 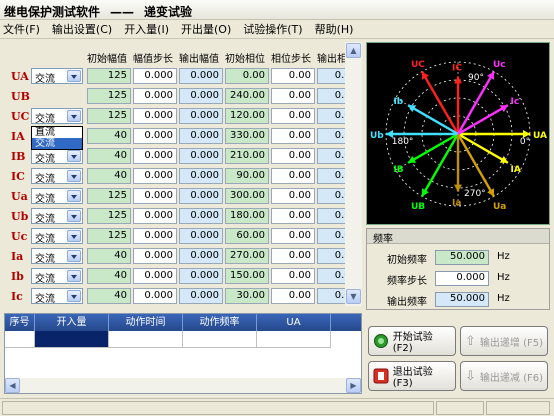 What do you see at coordinates (201, 216) in the screenshot?
I see `cell-out-amp: 0.000` at bounding box center [201, 216].